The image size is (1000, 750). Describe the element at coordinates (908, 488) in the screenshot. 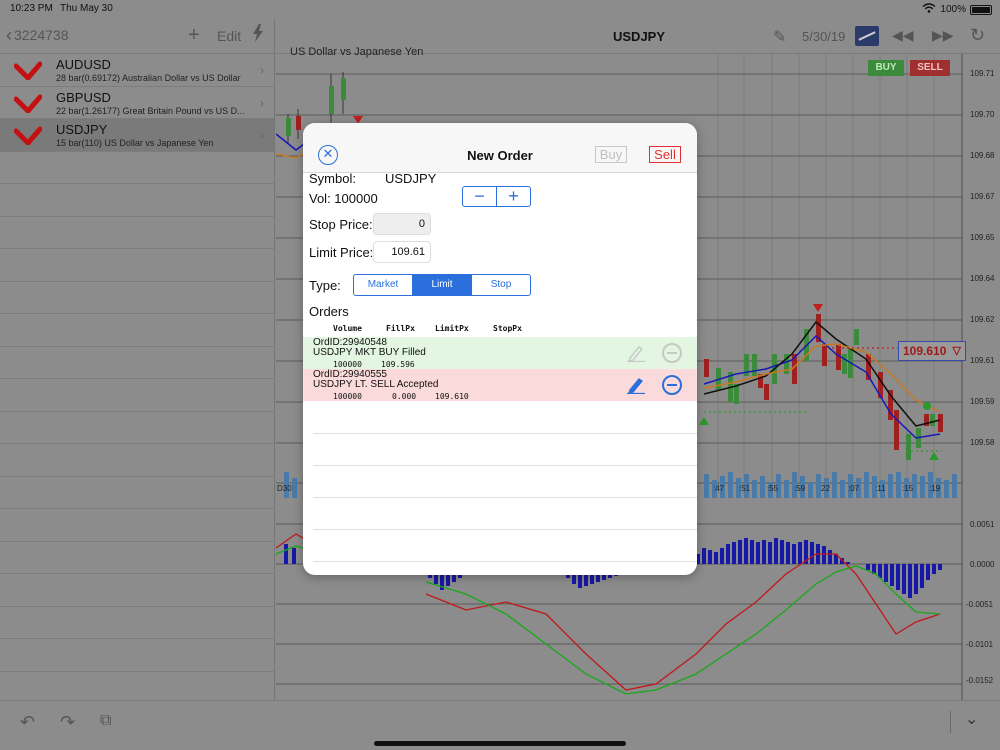

I see `time-axis-label: :15` at that location.